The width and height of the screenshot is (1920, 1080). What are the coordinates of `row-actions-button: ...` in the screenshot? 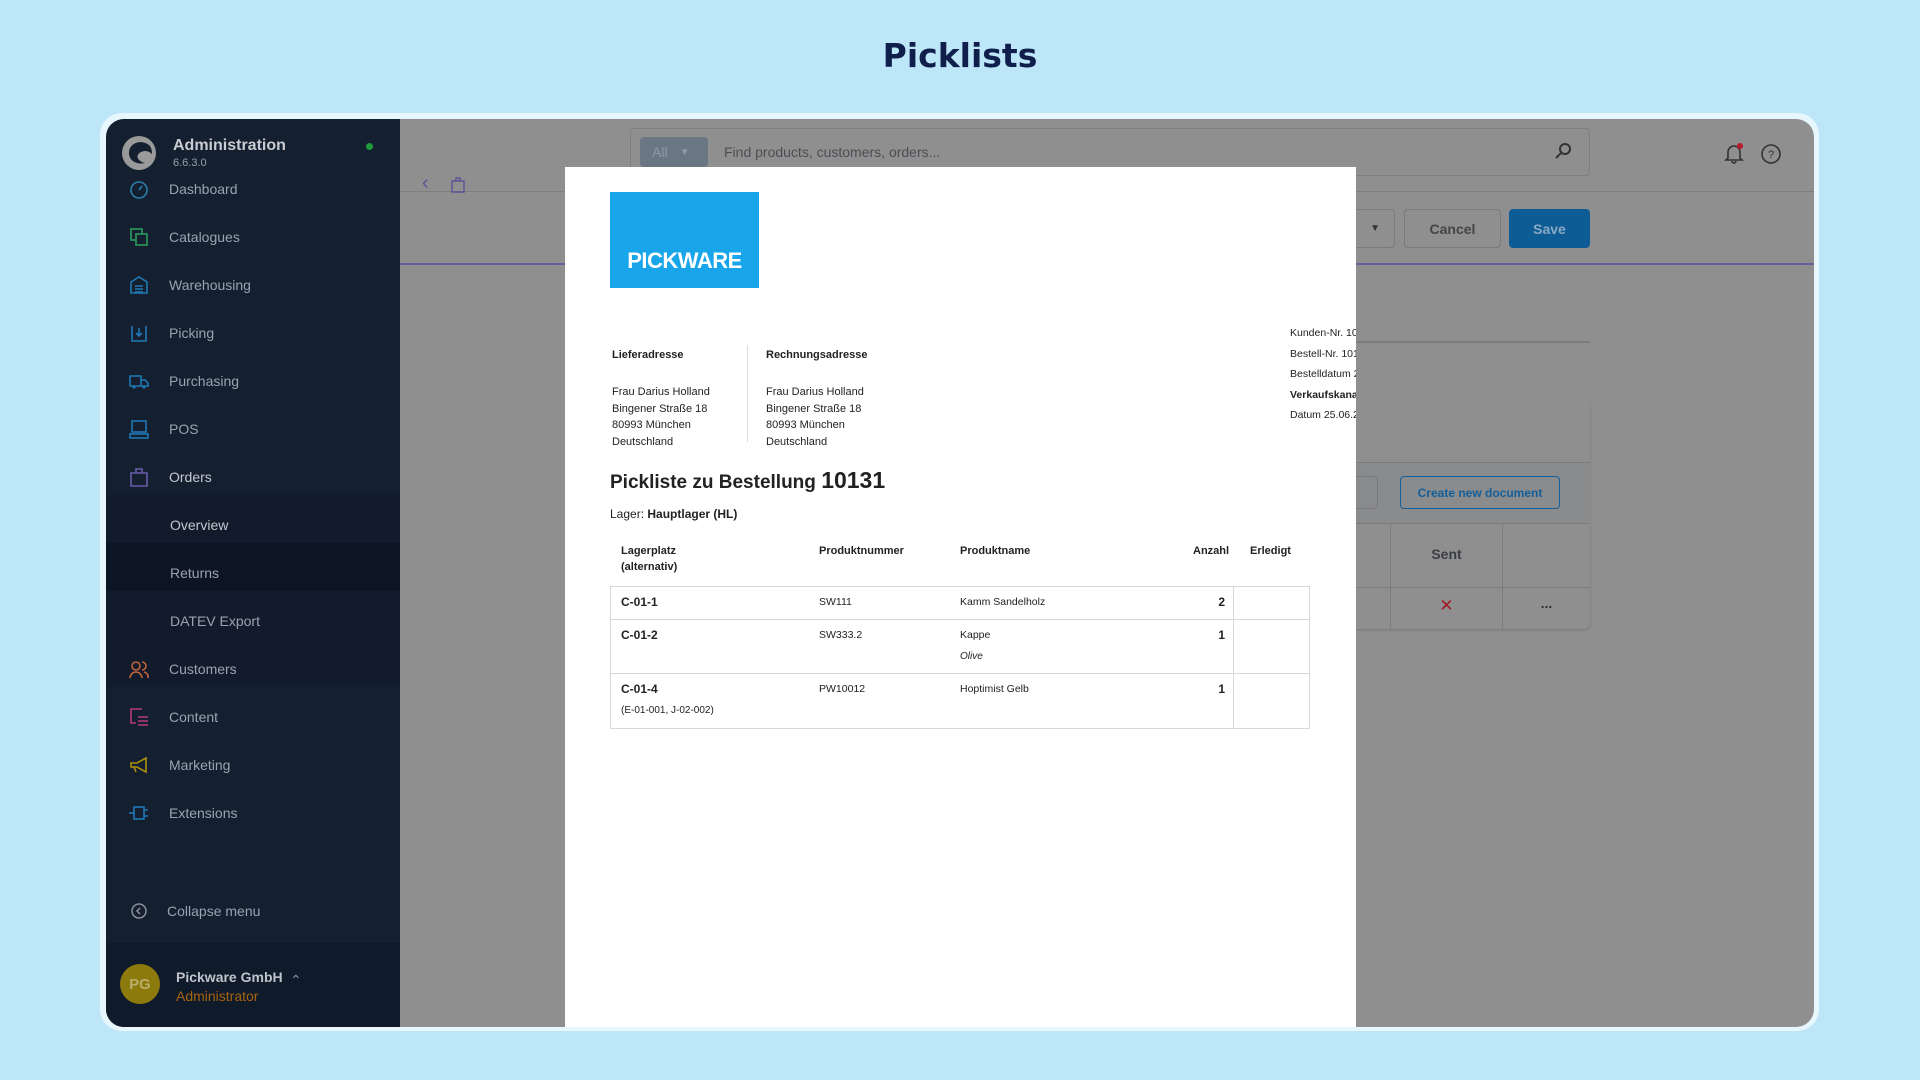 It's located at (1546, 603).